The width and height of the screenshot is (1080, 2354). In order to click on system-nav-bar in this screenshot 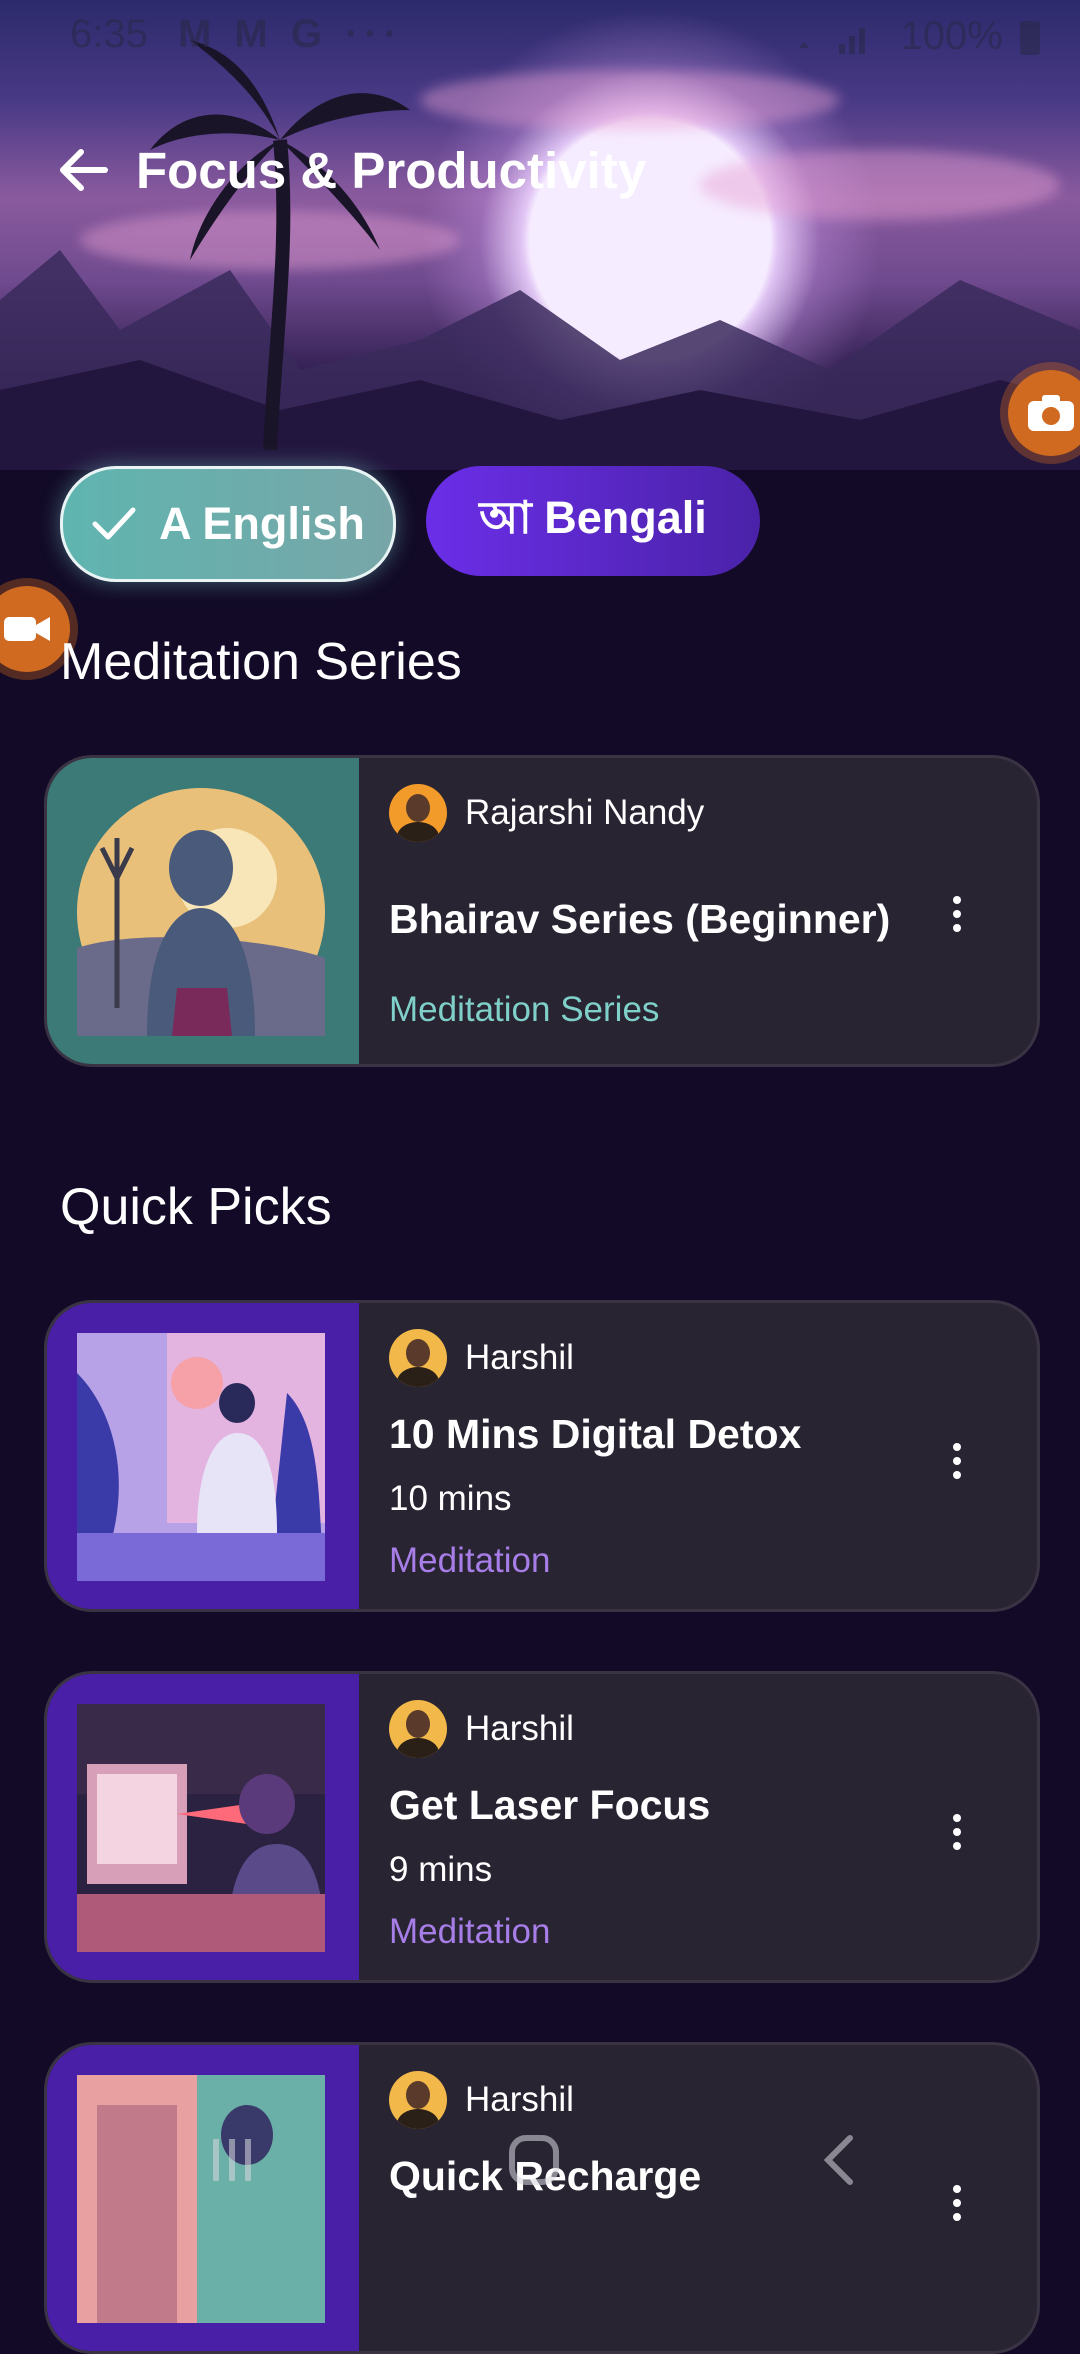, I will do `click(540, 2160)`.